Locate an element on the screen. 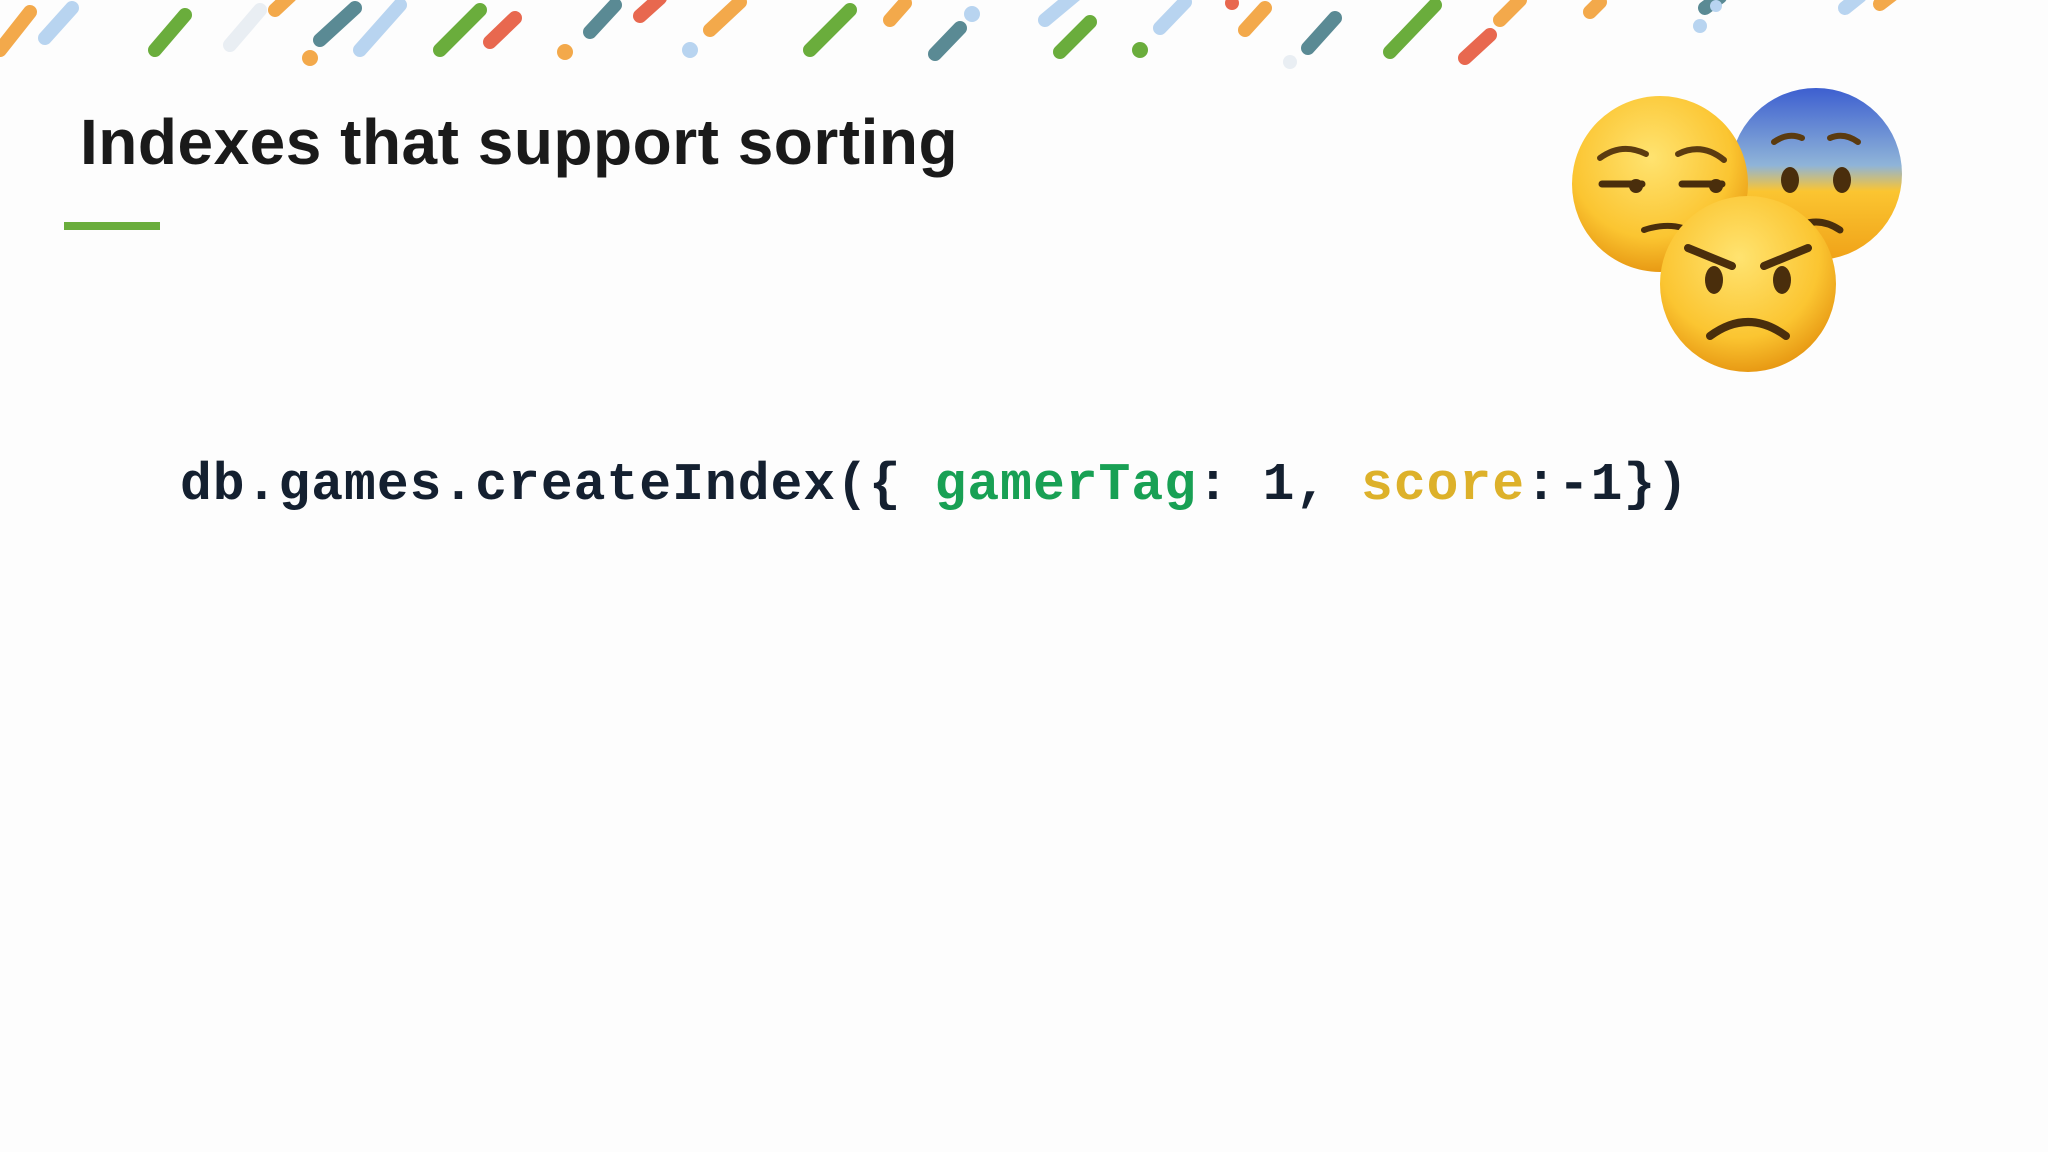 The image size is (2048, 1152). emoji-group is located at coordinates (1737, 230).